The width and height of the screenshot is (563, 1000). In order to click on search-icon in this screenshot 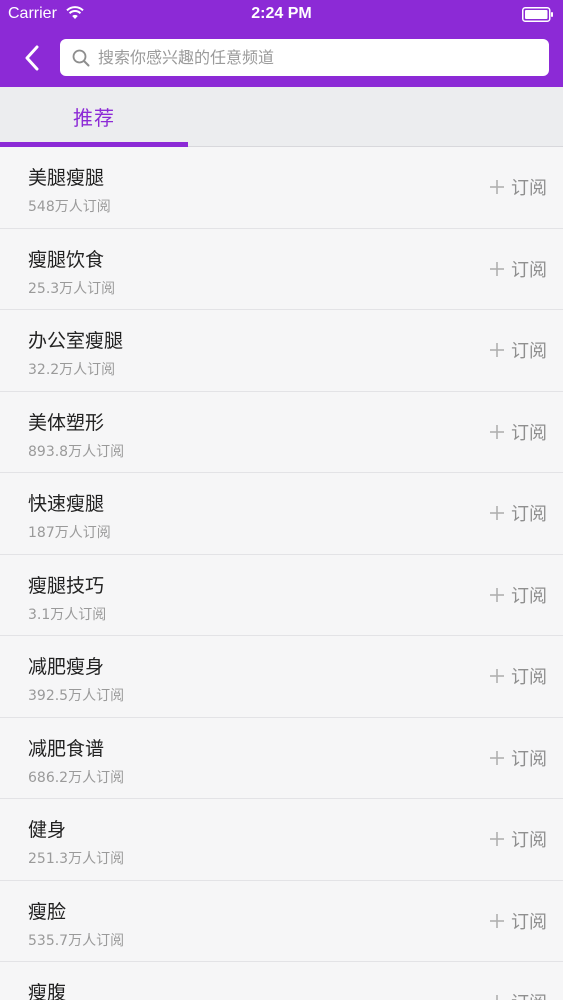, I will do `click(81, 57)`.